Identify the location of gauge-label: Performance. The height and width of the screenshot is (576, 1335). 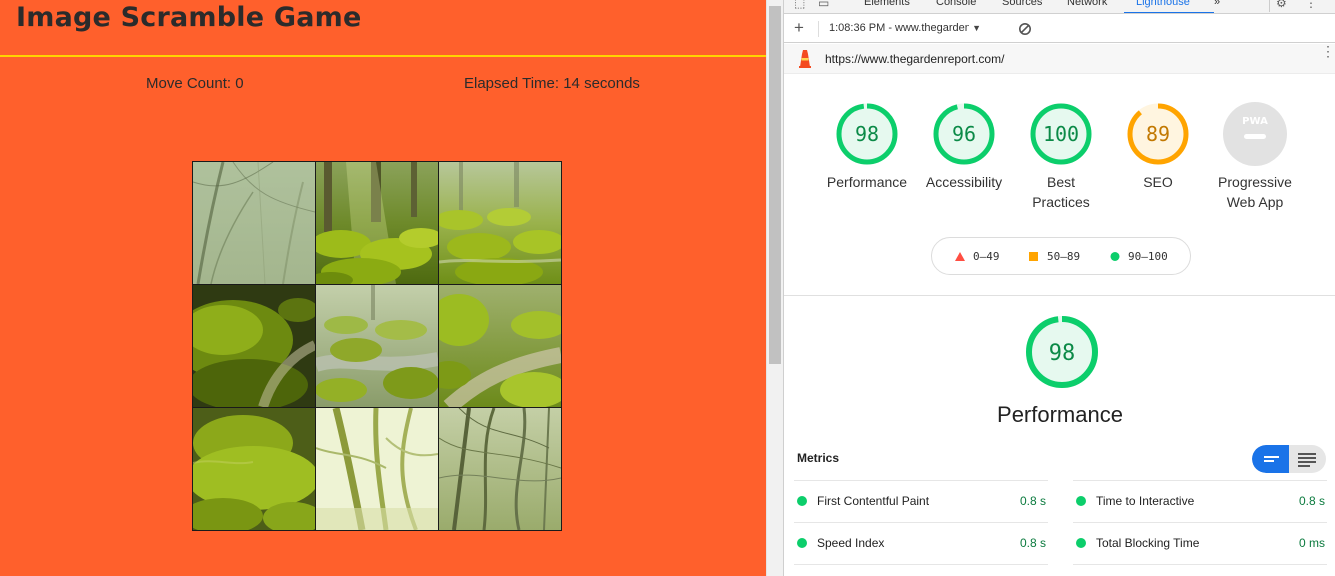
(867, 182).